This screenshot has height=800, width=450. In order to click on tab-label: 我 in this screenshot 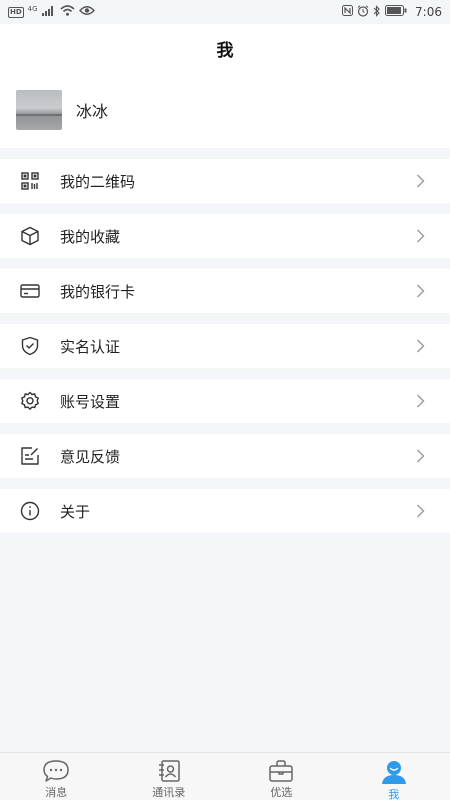, I will do `click(394, 794)`.